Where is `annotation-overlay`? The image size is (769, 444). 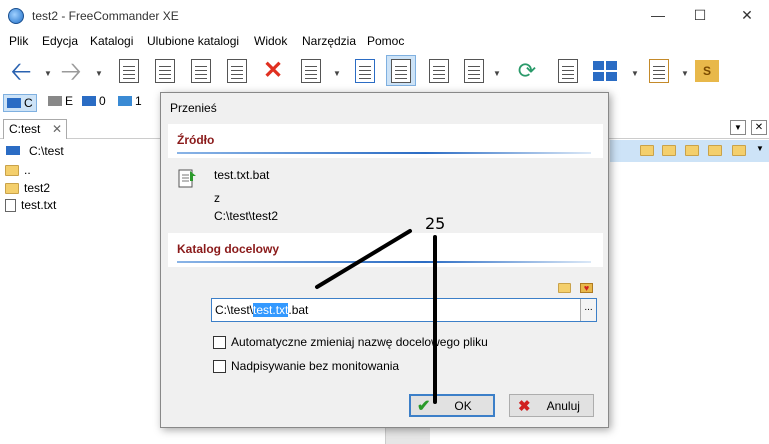 annotation-overlay is located at coordinates (376, 316).